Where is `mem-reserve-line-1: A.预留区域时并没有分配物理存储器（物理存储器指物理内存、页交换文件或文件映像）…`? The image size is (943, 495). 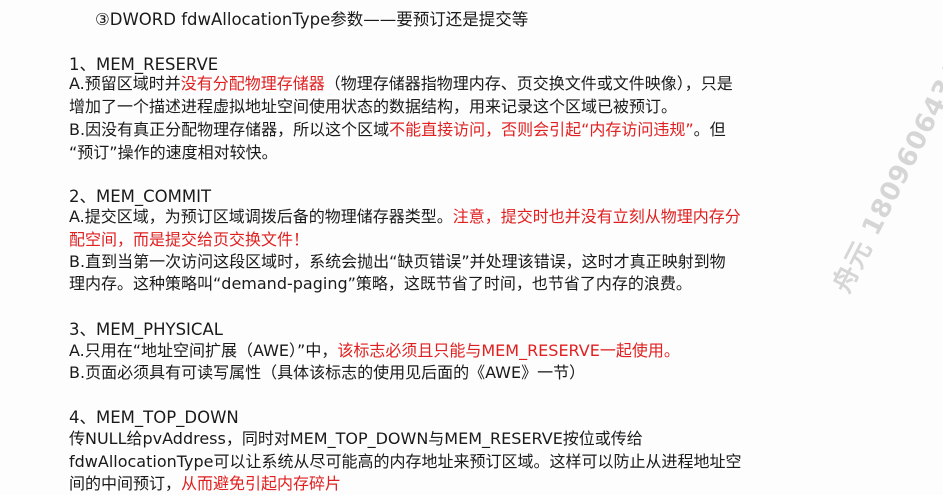
mem-reserve-line-1: A.预留区域时并没有分配物理存储器（物理存储器指物理内存、页交换文件或文件映像）… is located at coordinates (469, 83).